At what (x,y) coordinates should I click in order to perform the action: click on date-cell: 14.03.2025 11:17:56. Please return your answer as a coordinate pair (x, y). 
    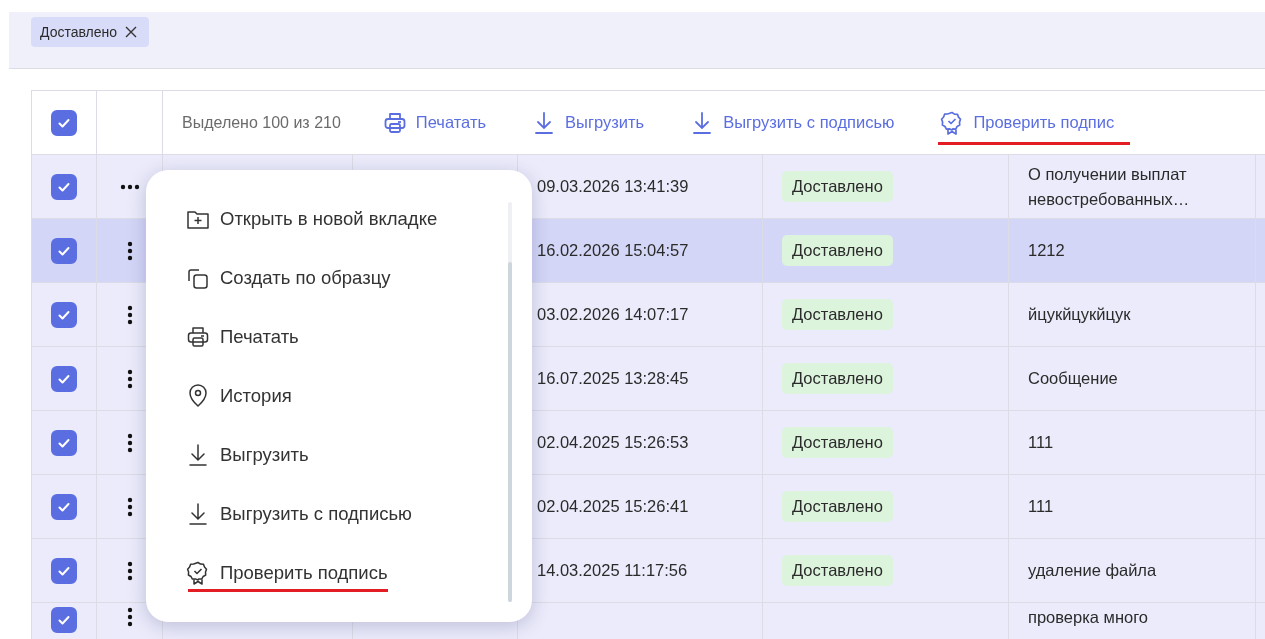
    Looking at the image, I should click on (612, 570).